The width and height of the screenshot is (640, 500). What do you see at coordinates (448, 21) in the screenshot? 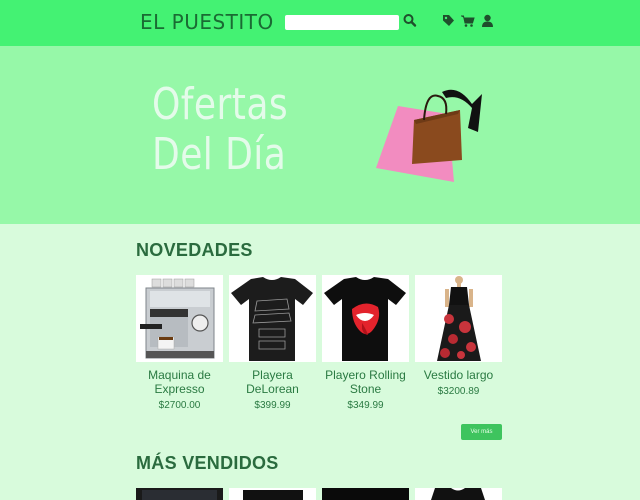
I see `tag-icon` at bounding box center [448, 21].